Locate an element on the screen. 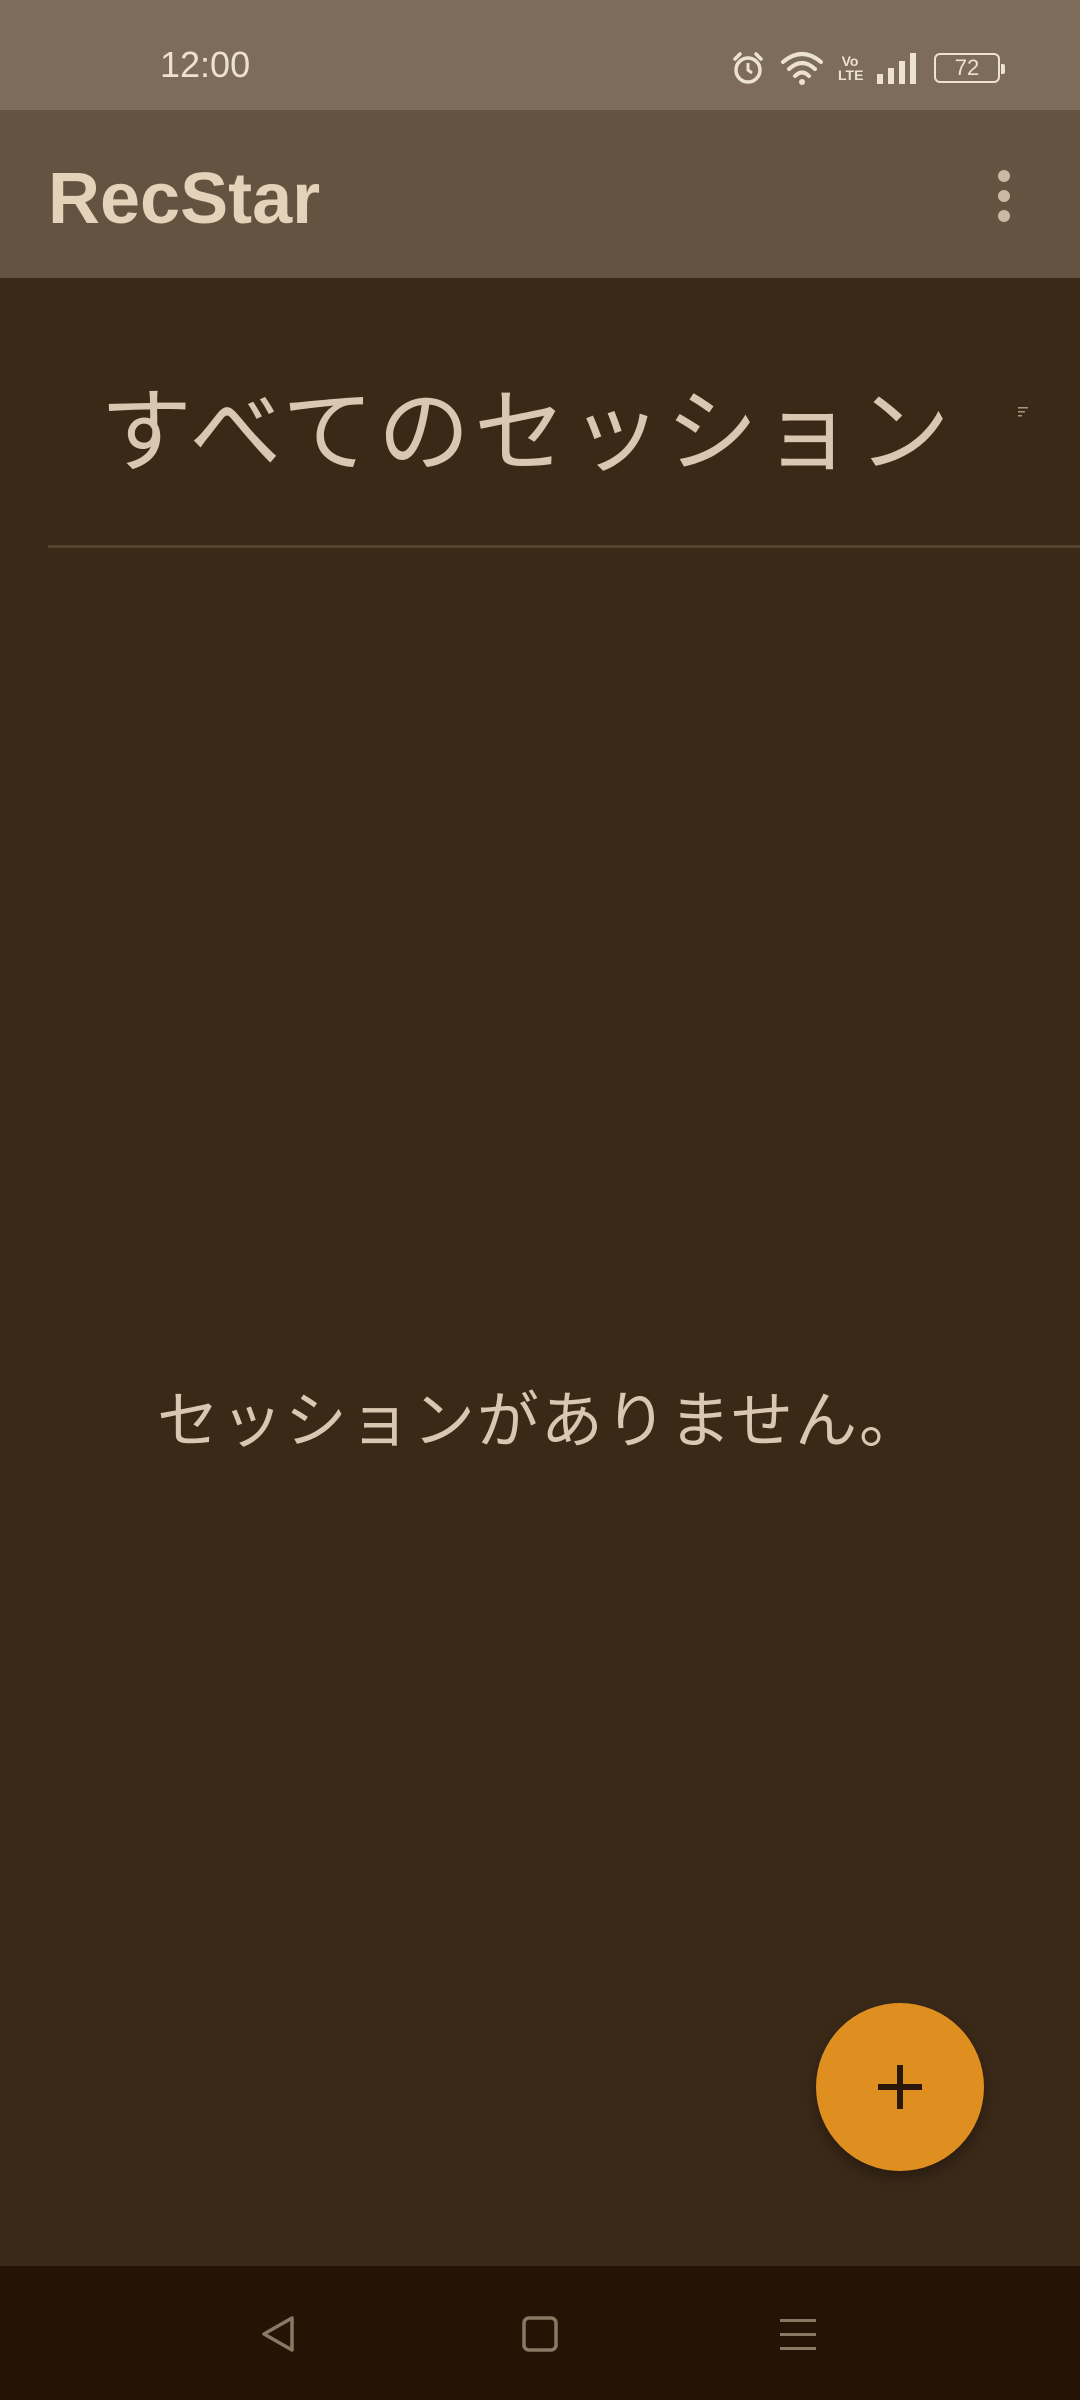  plus-icon is located at coordinates (900, 2087).